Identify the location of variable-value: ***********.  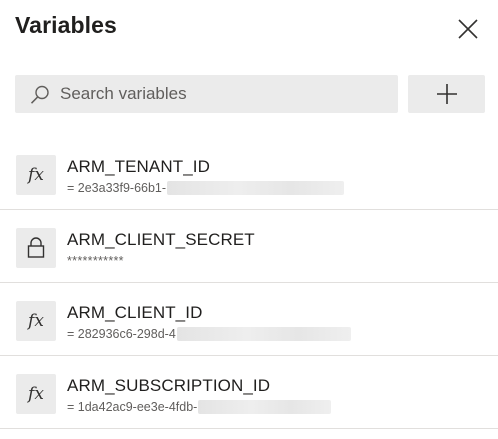
(95, 261).